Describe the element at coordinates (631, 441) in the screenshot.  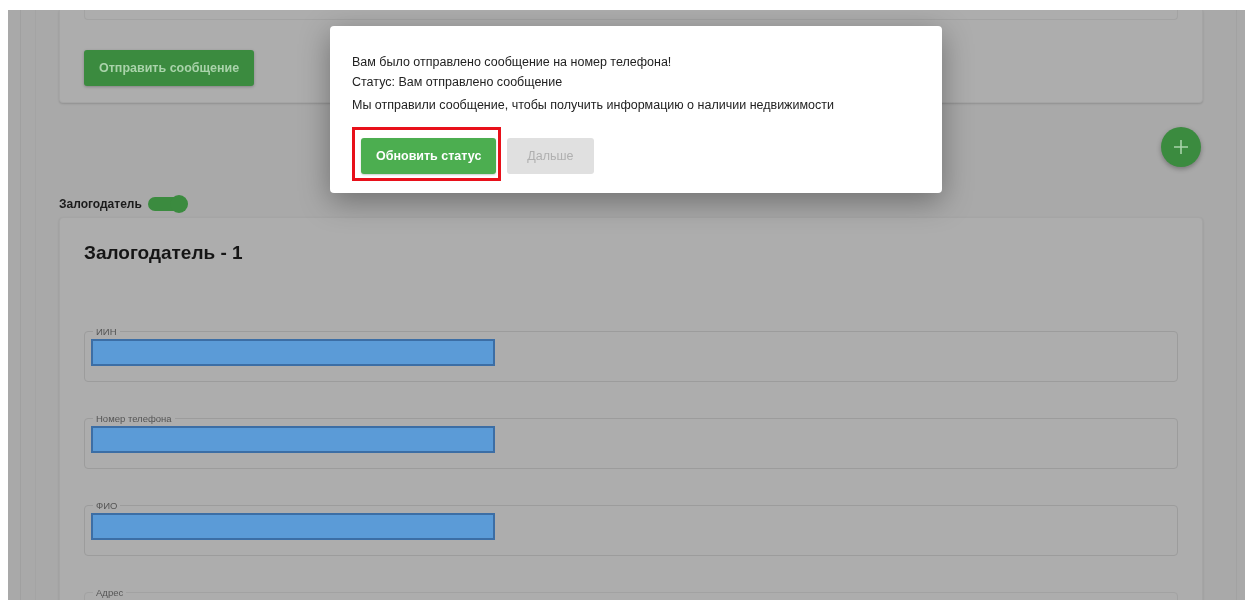
I see `input-field: Номер телефона` at that location.